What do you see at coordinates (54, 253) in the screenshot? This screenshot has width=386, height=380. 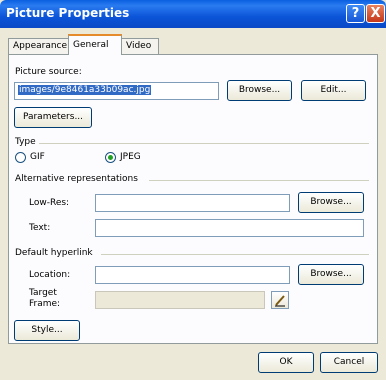 I see `default-hyperlink-label: Default hyperlink` at bounding box center [54, 253].